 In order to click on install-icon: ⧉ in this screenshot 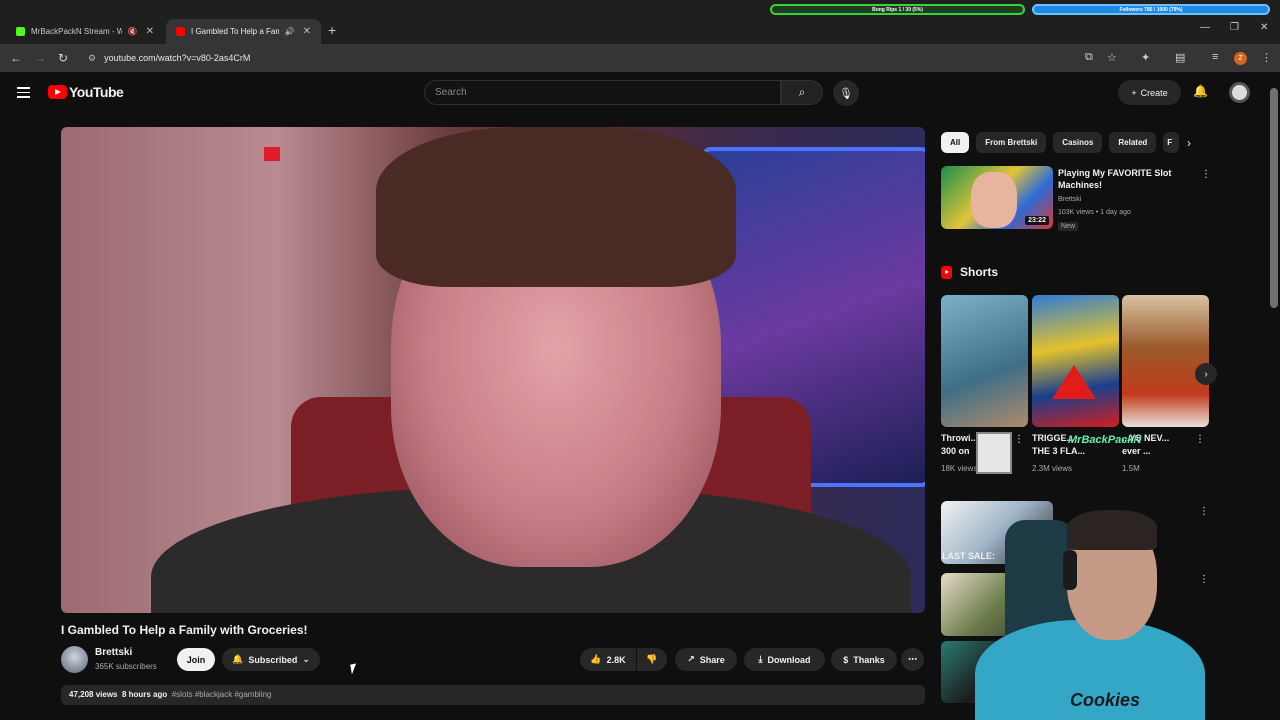, I will do `click(1089, 57)`.